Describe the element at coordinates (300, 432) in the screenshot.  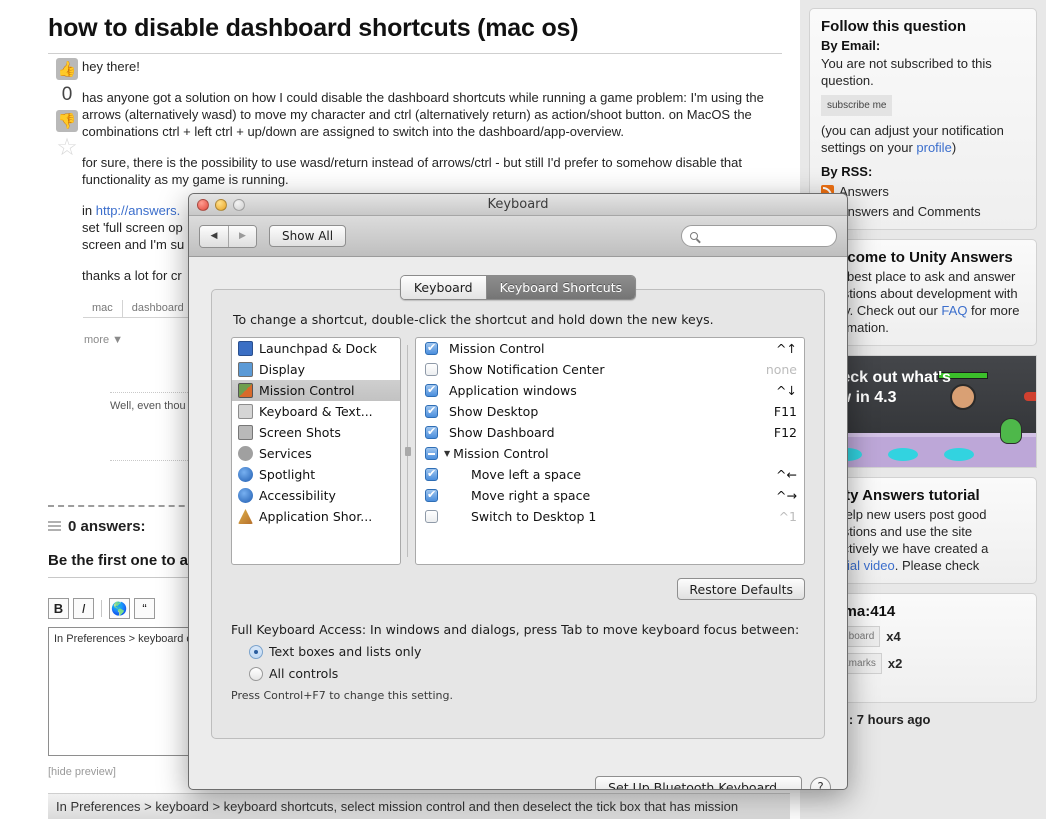
I see `category-label: Screen Shots` at that location.